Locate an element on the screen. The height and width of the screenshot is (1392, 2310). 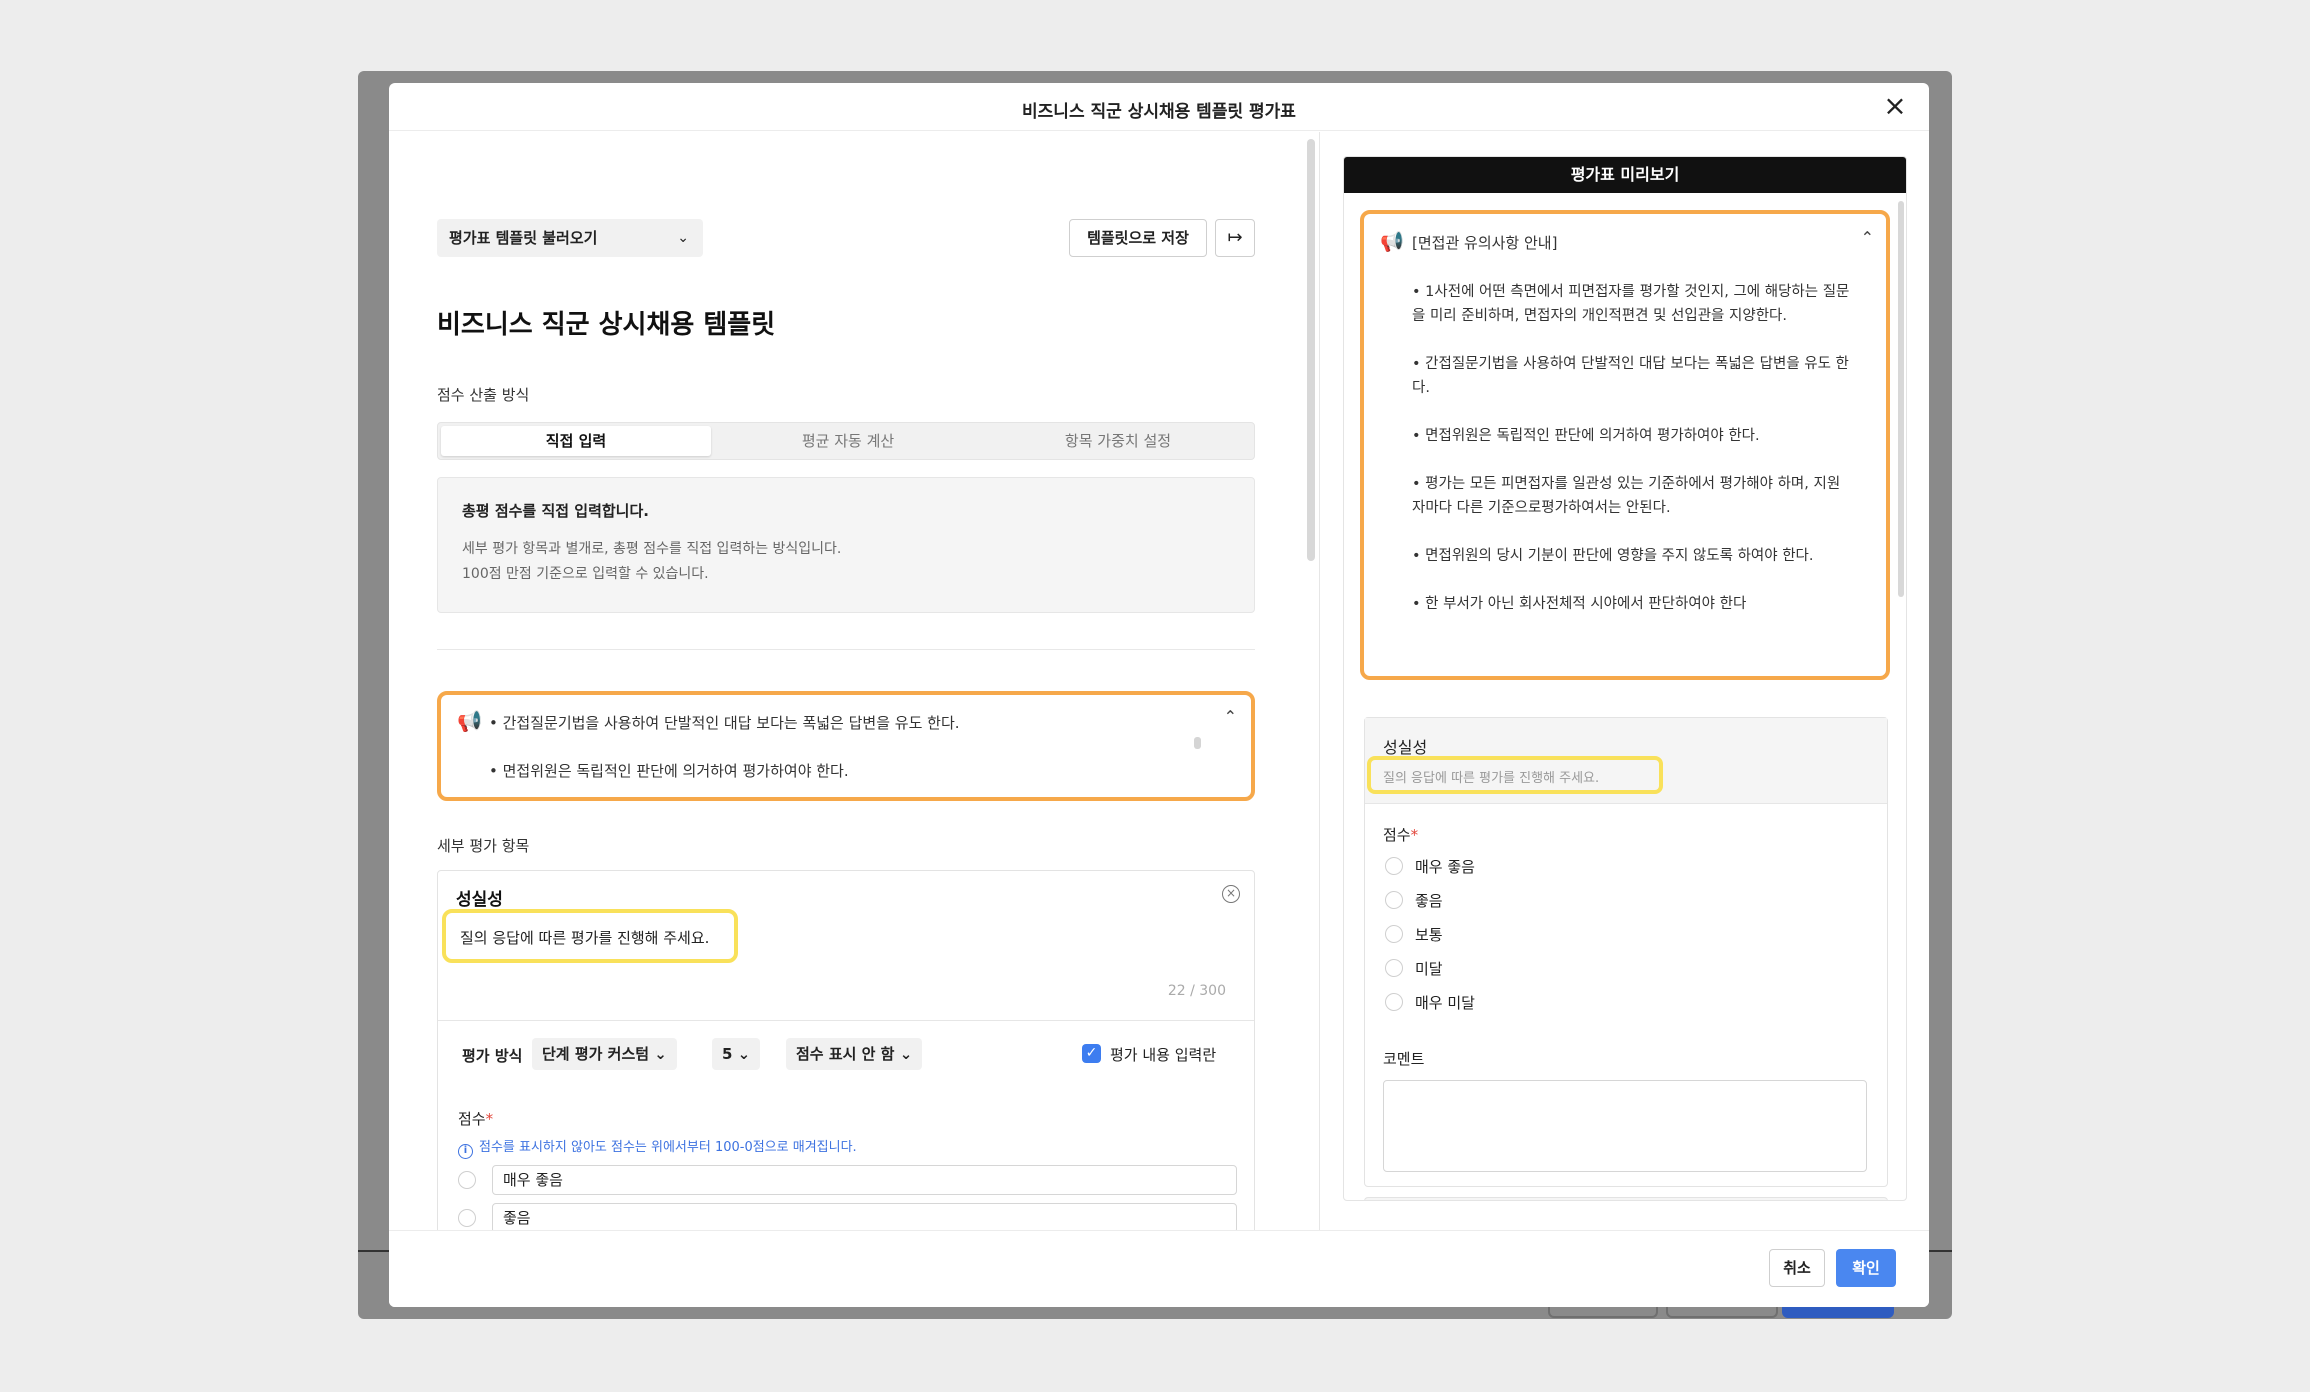
confirm-button: 확인 is located at coordinates (1866, 1268).